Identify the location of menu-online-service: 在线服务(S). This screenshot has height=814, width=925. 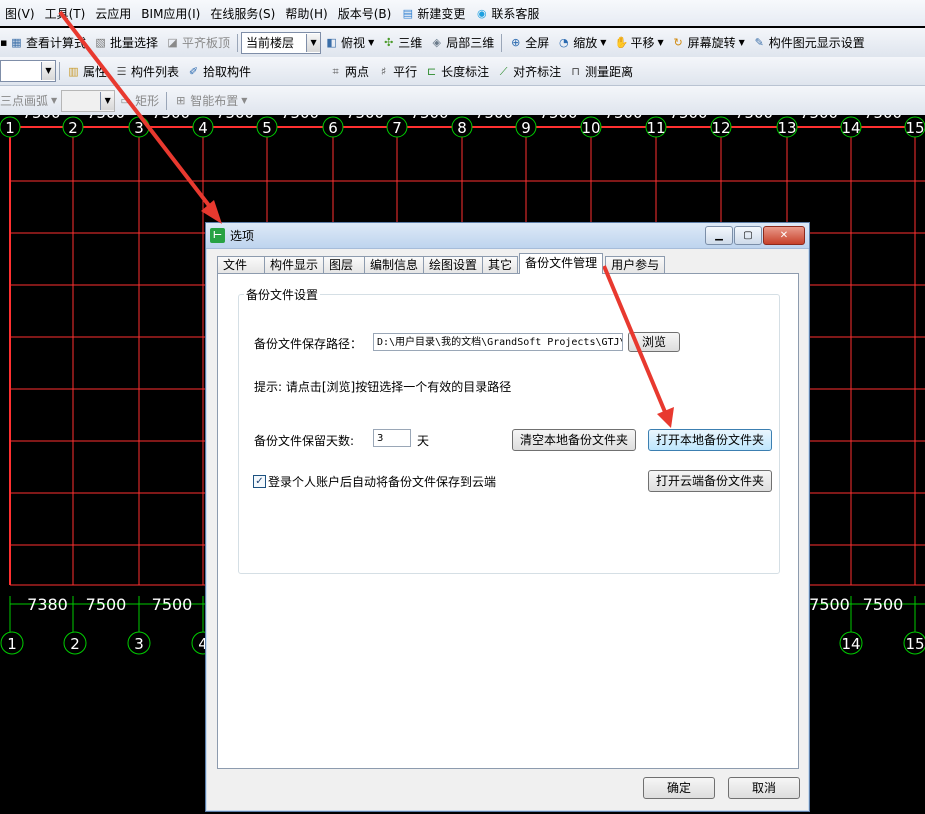
(242, 13).